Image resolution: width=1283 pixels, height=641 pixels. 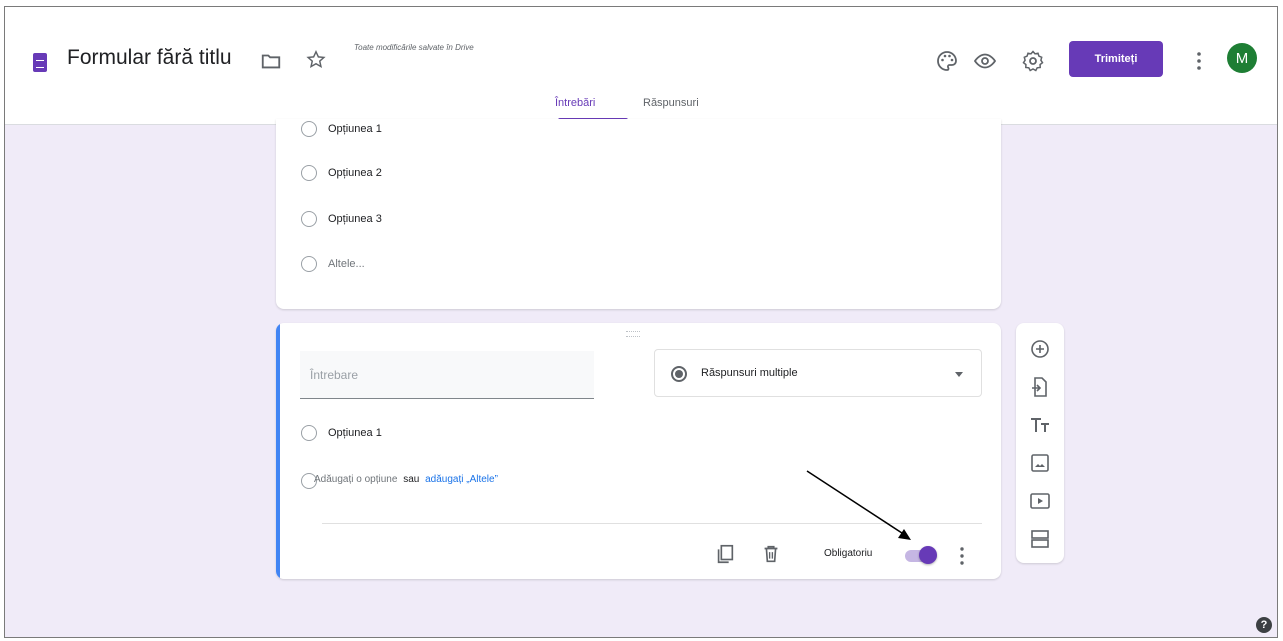 What do you see at coordinates (749, 373) in the screenshot?
I see `question-type-label: Răspunsuri multiple` at bounding box center [749, 373].